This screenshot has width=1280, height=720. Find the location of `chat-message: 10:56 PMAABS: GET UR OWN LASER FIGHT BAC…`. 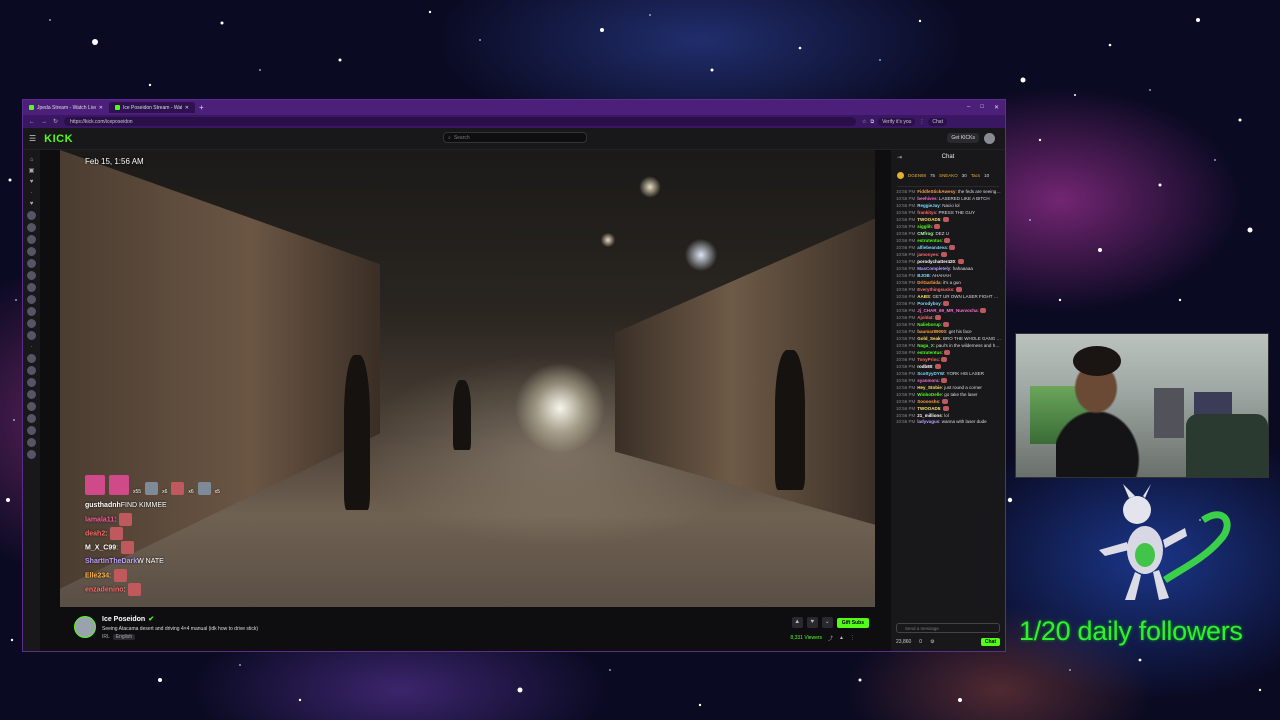

chat-message: 10:56 PMAABS: GET UR OWN LASER FIGHT BAC… is located at coordinates (948, 297).